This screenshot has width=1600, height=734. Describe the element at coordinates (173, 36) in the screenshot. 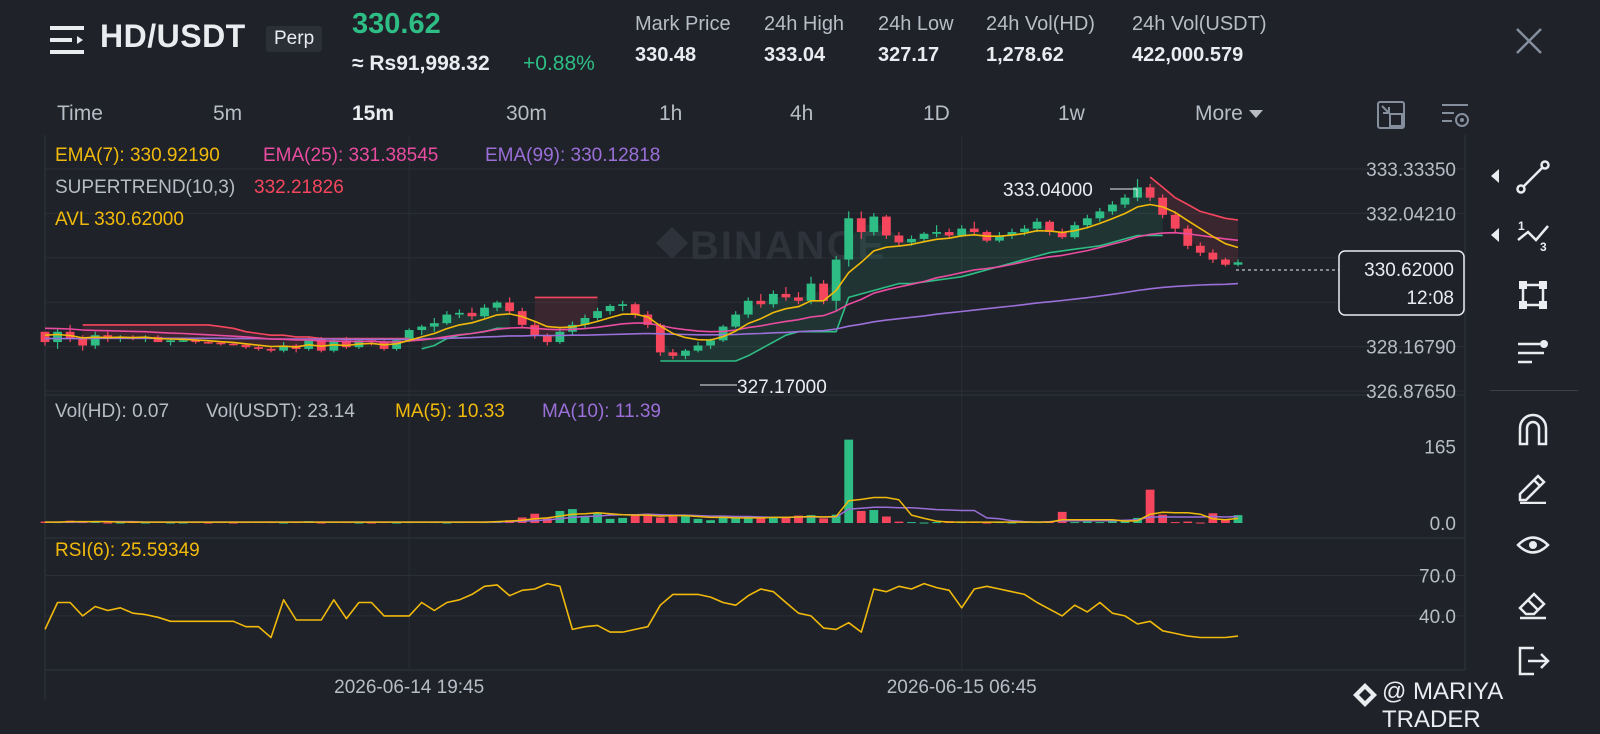

I see `pair-symbol: HD/USDT` at that location.